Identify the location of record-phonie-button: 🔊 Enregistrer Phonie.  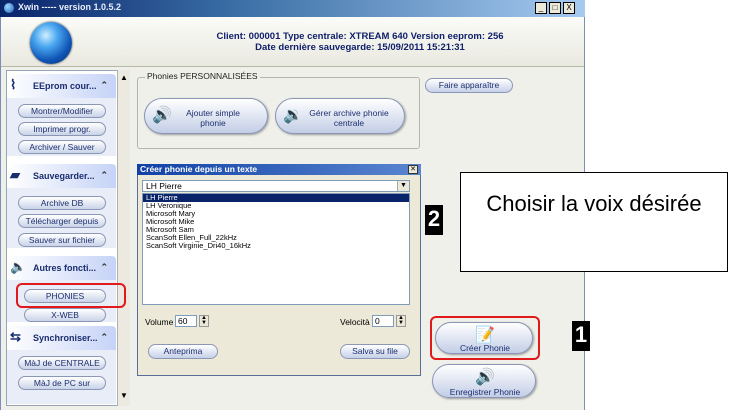
(484, 381).